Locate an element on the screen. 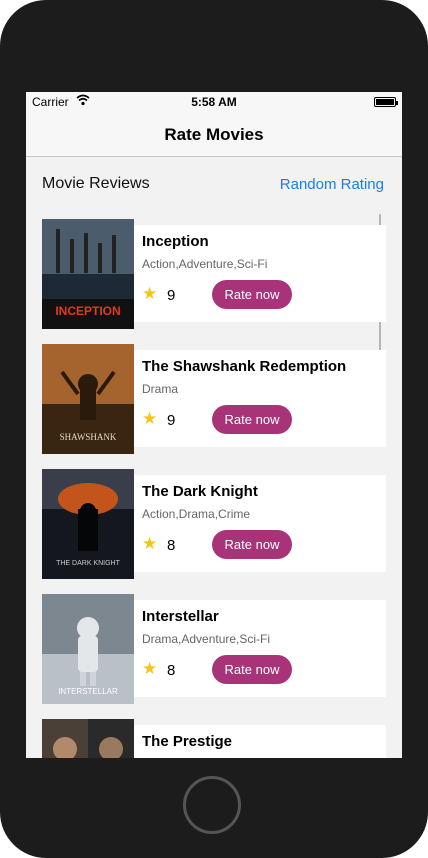  navigation-bar: Rate Movies is located at coordinates (214, 134).